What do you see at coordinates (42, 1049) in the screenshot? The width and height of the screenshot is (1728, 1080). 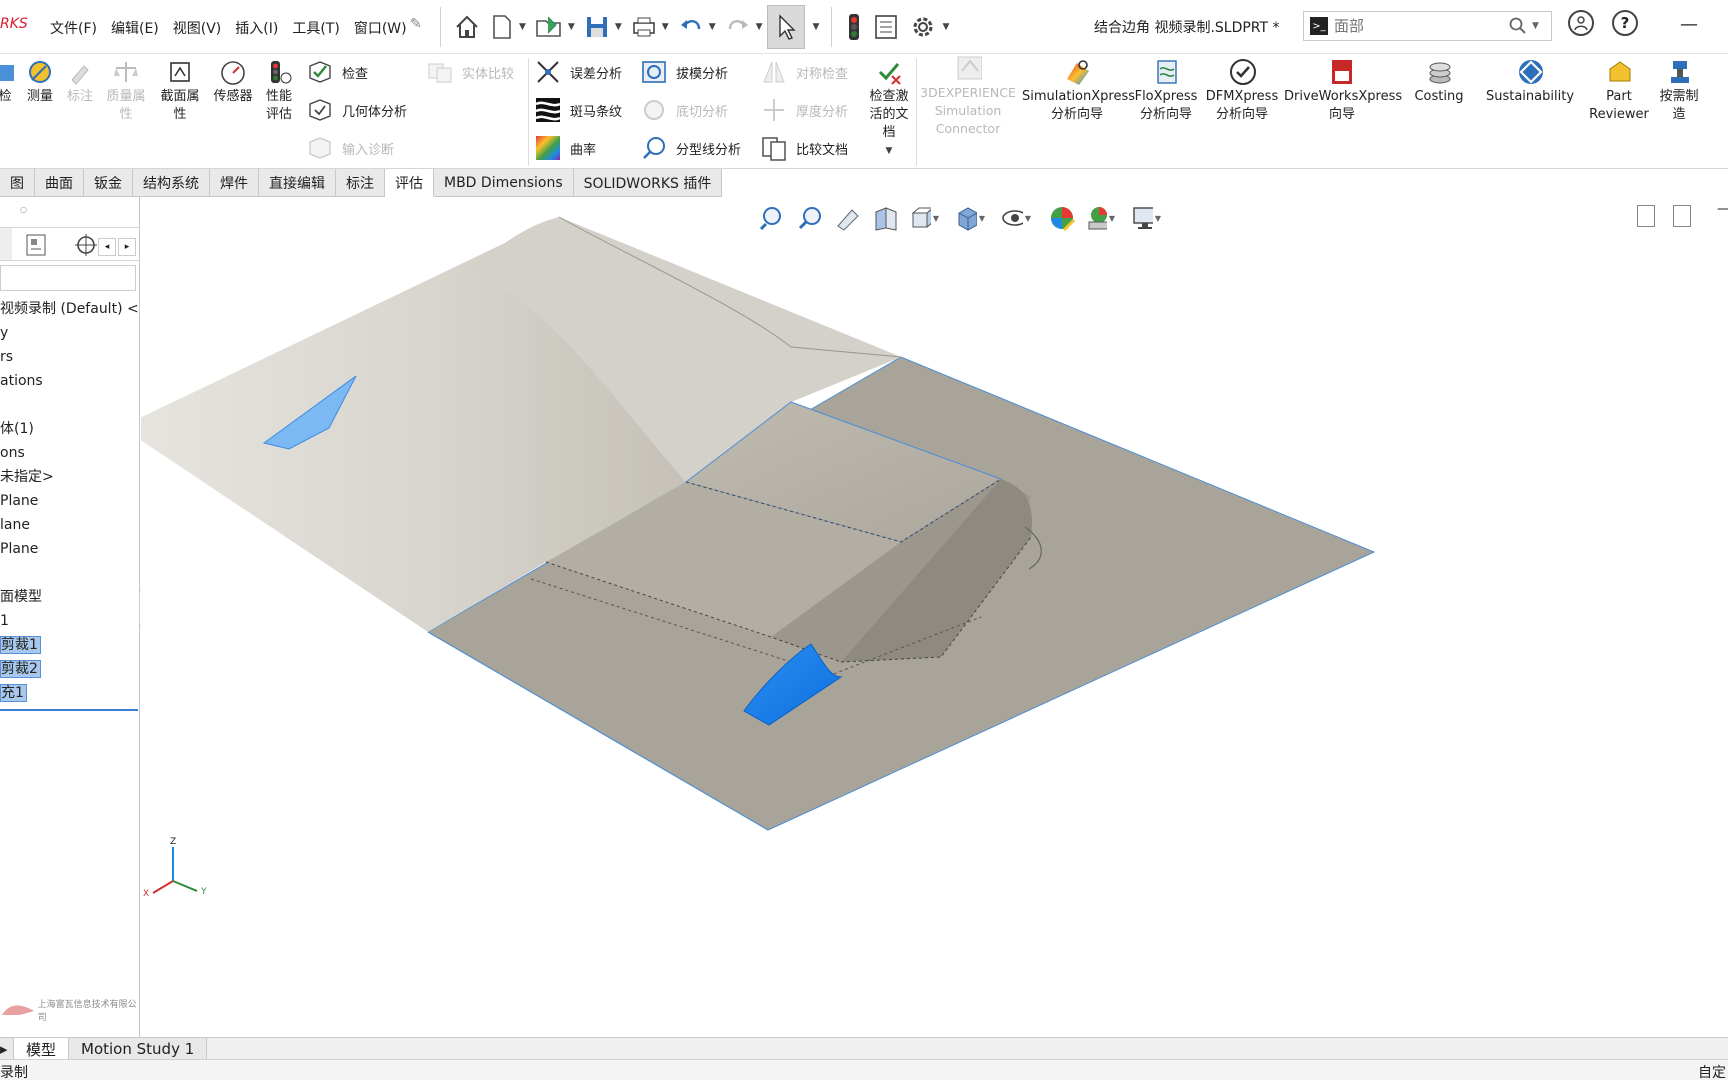 I see `tab-model: 模型` at bounding box center [42, 1049].